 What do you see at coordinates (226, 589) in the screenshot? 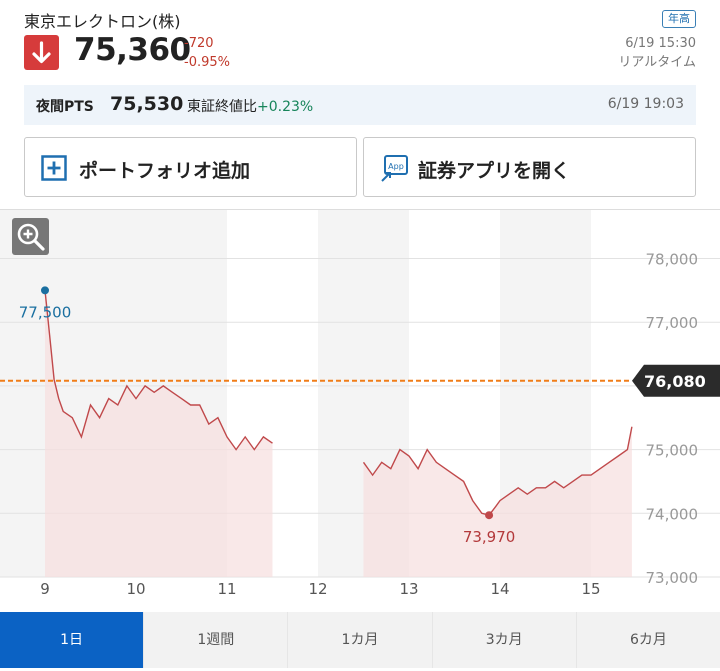
I see `x-tick-label: 11` at bounding box center [226, 589].